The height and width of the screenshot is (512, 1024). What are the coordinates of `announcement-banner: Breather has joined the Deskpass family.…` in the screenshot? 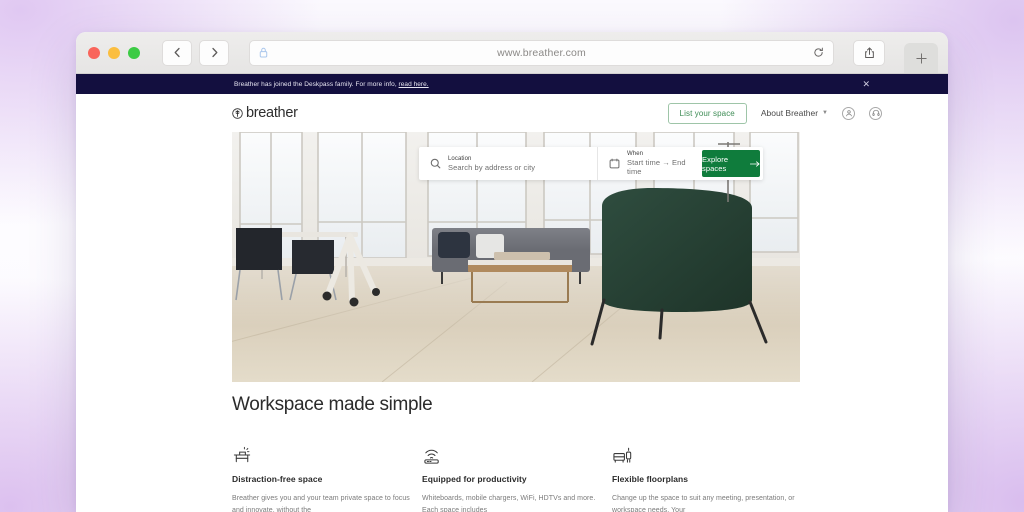 It's located at (512, 84).